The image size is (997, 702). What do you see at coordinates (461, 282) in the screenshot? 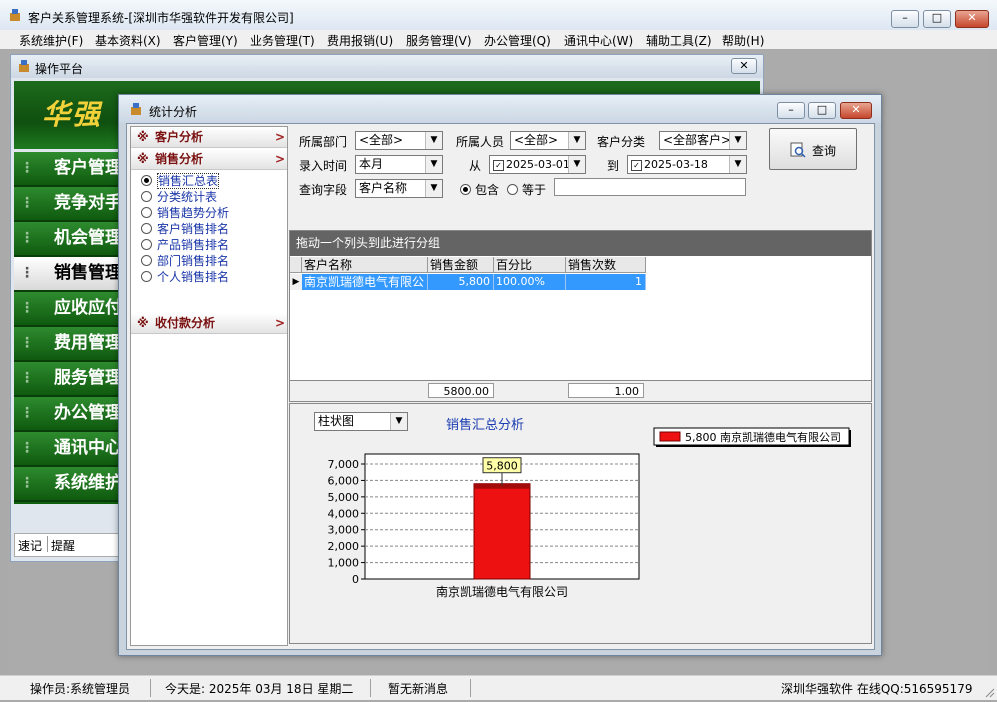
I see `table-cell: 5,800` at bounding box center [461, 282].